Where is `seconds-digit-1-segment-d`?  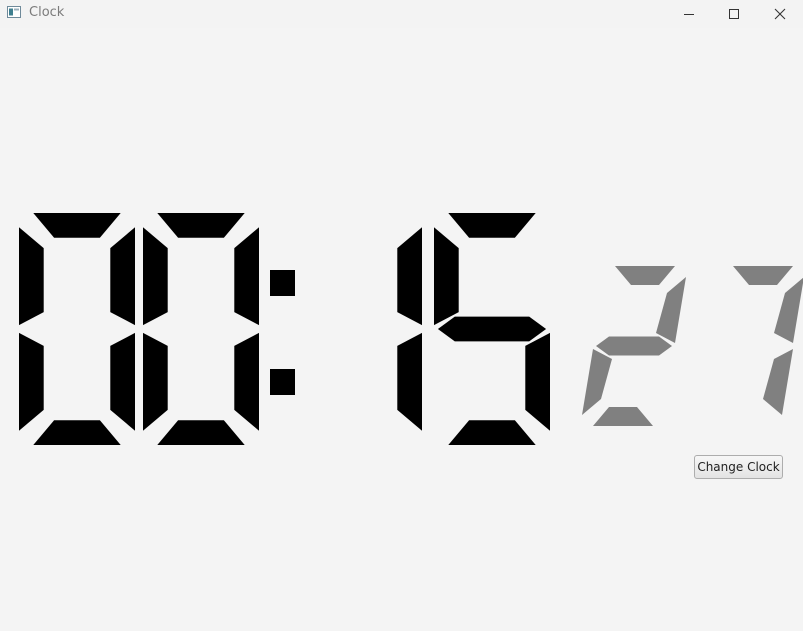
seconds-digit-1-segment-d is located at coordinates (623, 416).